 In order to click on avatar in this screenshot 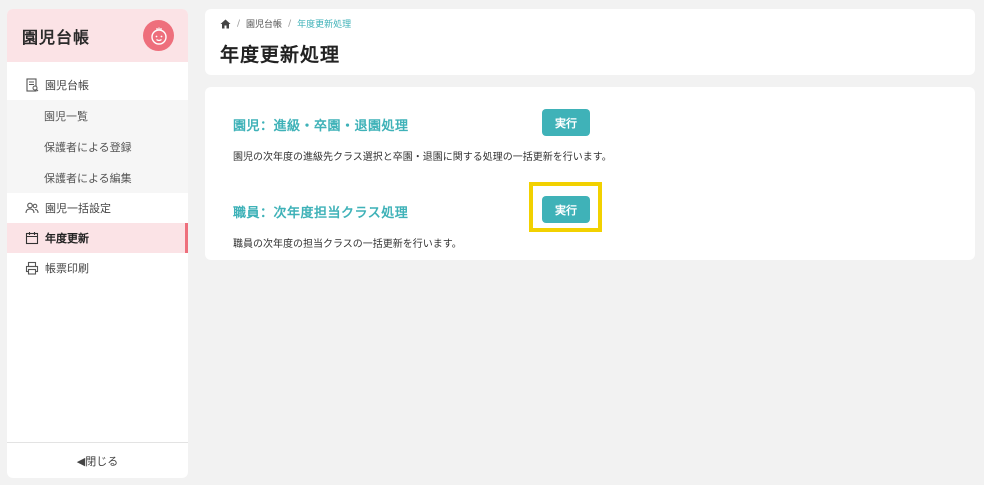, I will do `click(158, 35)`.